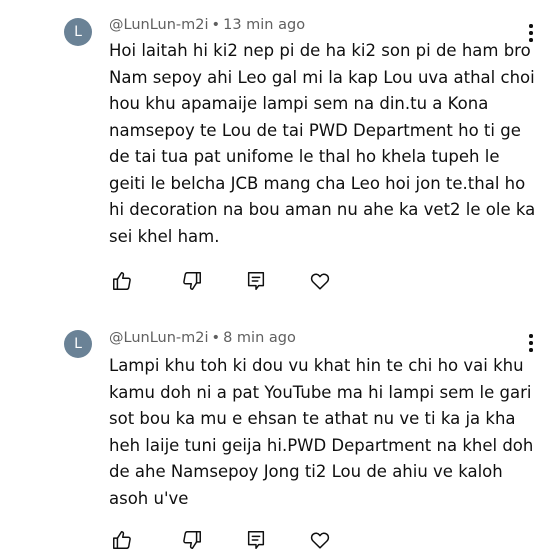 This screenshot has height=560, width=560. Describe the element at coordinates (531, 344) in the screenshot. I see `more-vert-icon` at that location.